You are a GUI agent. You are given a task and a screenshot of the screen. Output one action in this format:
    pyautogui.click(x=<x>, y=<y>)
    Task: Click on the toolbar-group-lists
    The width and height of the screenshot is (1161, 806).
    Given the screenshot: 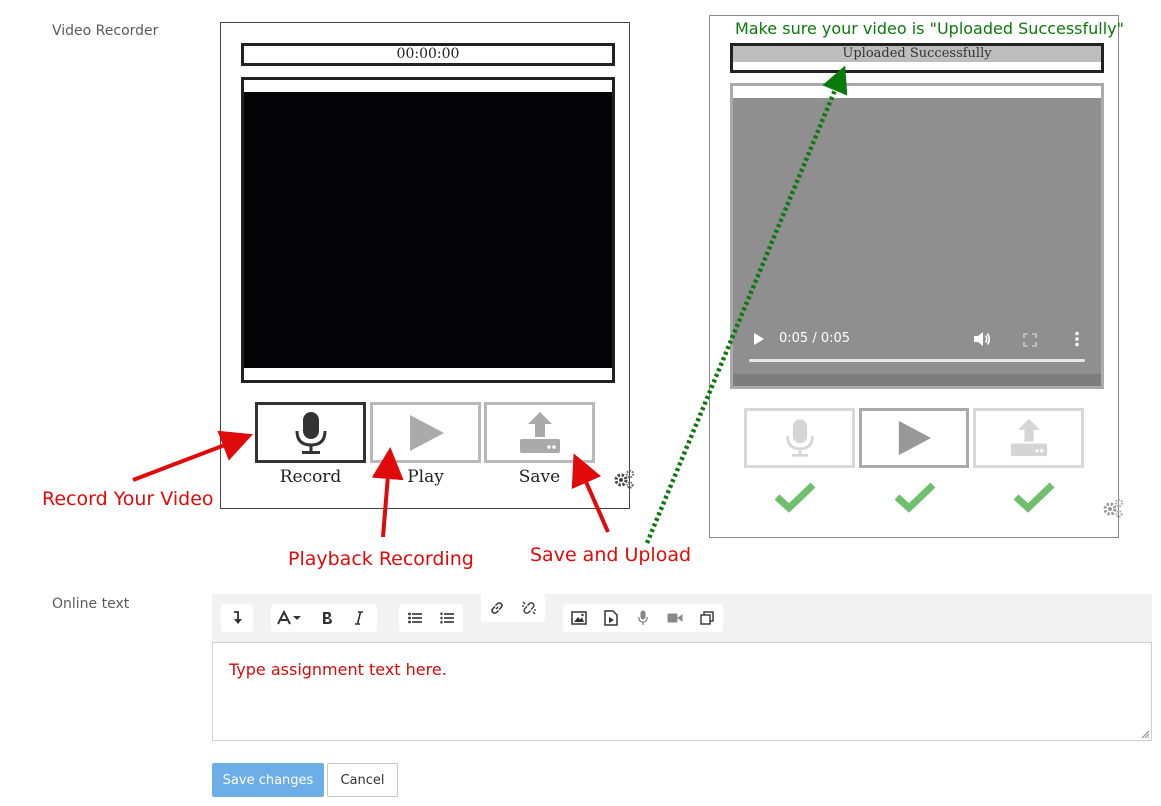 What is the action you would take?
    pyautogui.click(x=431, y=618)
    